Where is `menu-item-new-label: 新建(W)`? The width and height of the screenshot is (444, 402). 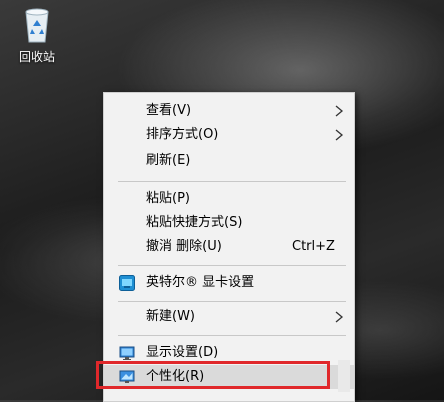 menu-item-new-label: 新建(W) is located at coordinates (170, 316).